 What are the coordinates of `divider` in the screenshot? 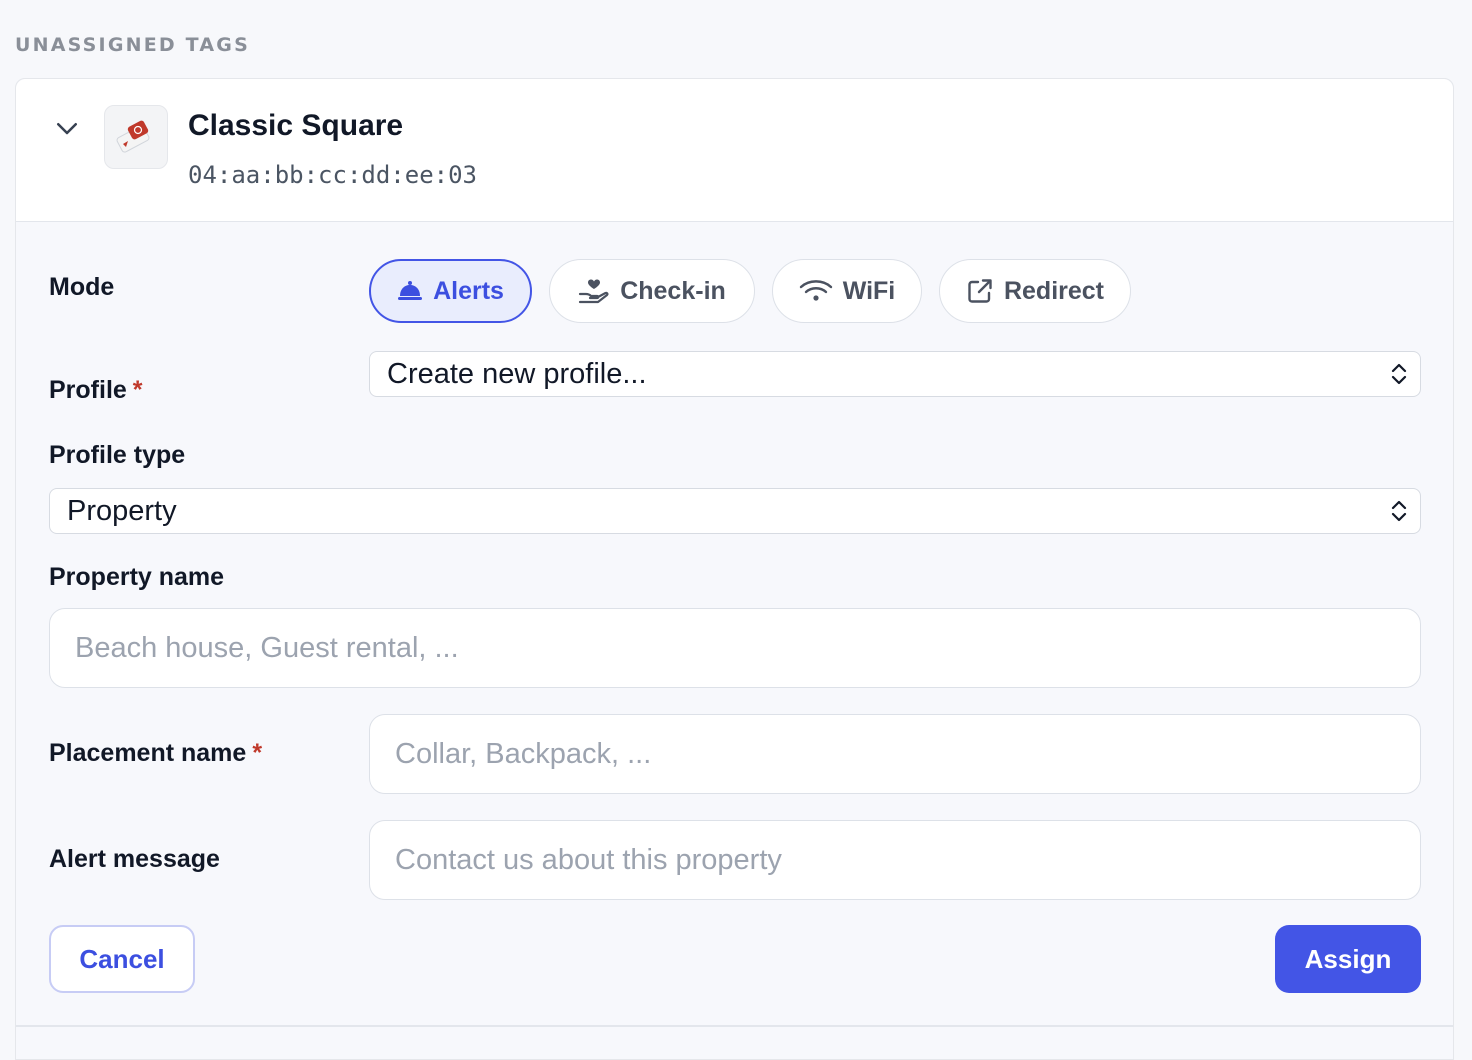 It's located at (734, 1026).